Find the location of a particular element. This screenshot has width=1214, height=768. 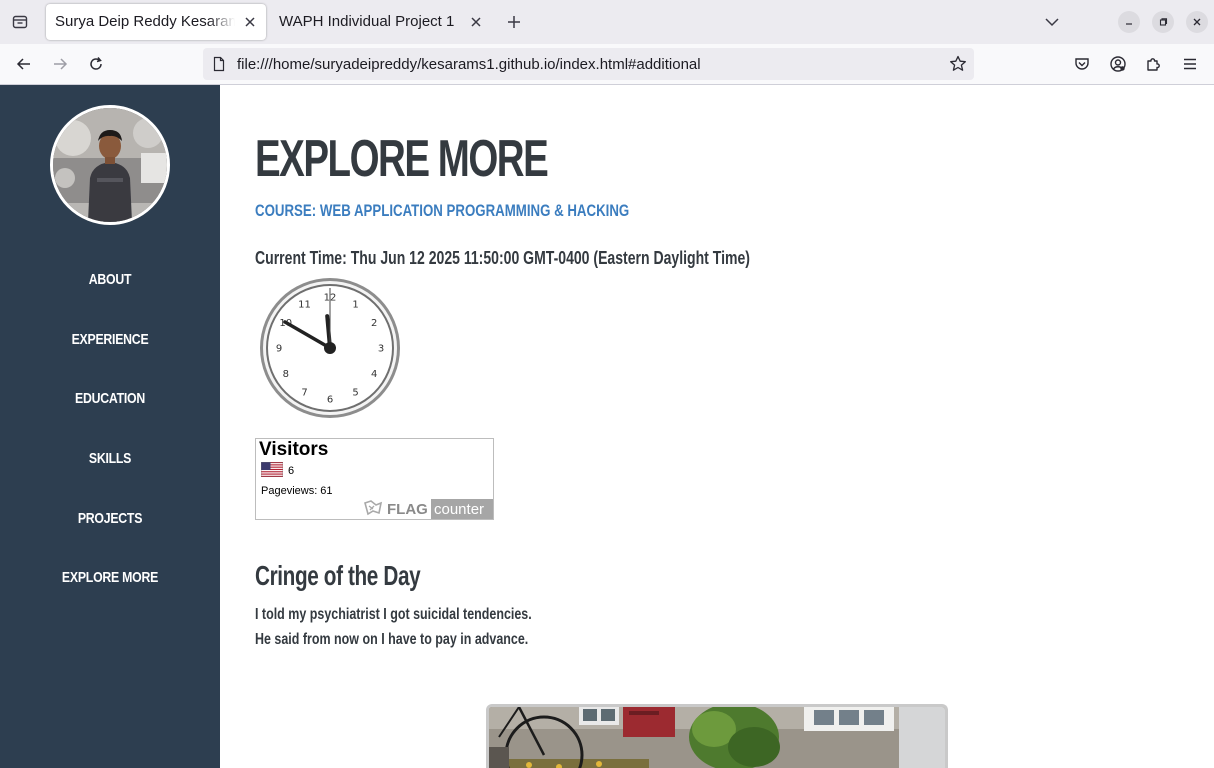

sidebar-item-projects: PROJECTS is located at coordinates (110, 518).